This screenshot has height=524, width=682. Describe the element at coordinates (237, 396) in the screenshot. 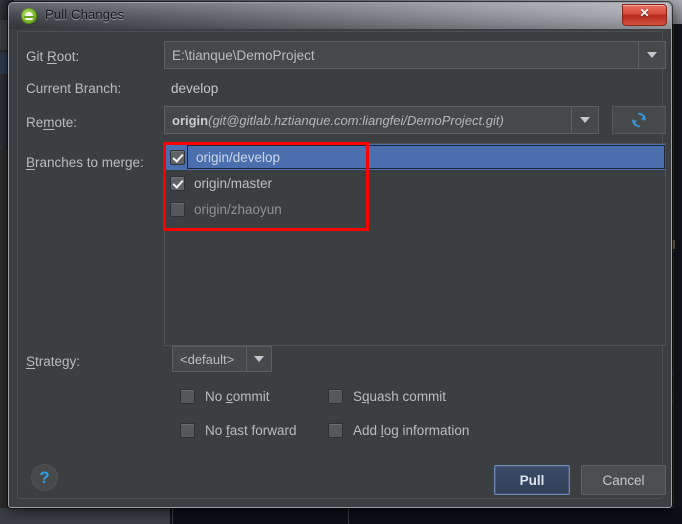

I see `no-commit-label: No commit` at that location.